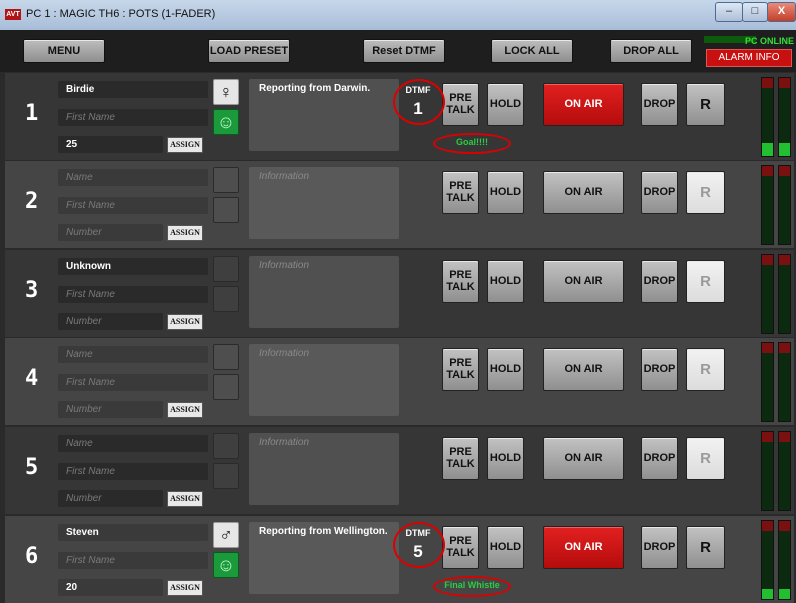 The width and height of the screenshot is (796, 603). I want to click on number-field: 20, so click(110, 587).